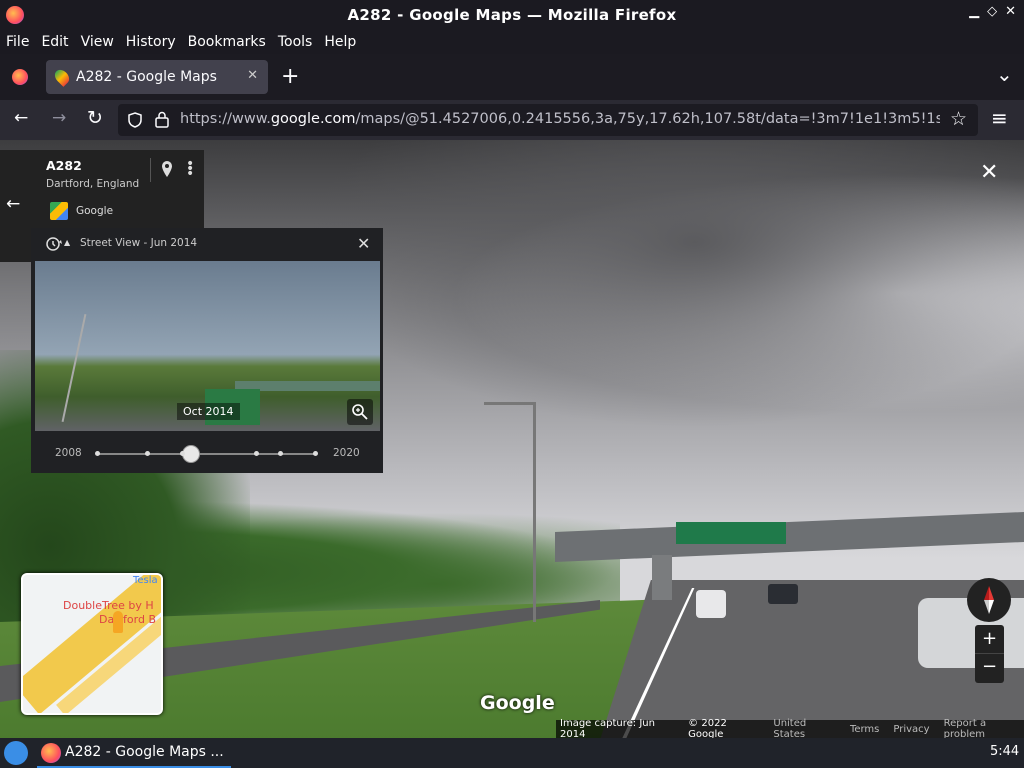  Describe the element at coordinates (150, 170) in the screenshot. I see `place-divider` at that location.